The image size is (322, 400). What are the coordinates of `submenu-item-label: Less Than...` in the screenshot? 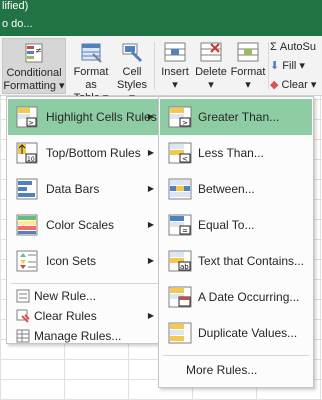 It's located at (231, 153).